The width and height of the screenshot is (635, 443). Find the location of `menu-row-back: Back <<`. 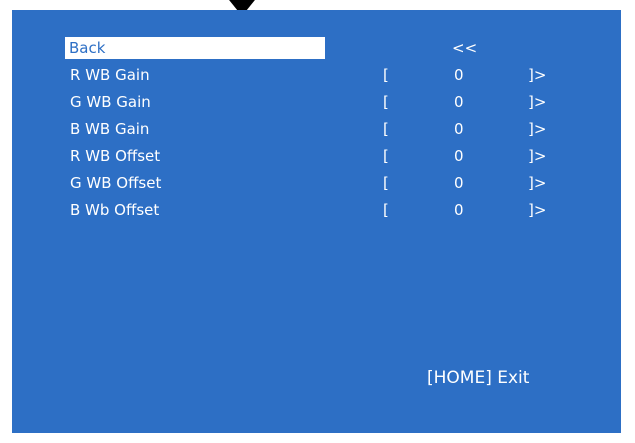

menu-row-back: Back << is located at coordinates (316, 48).